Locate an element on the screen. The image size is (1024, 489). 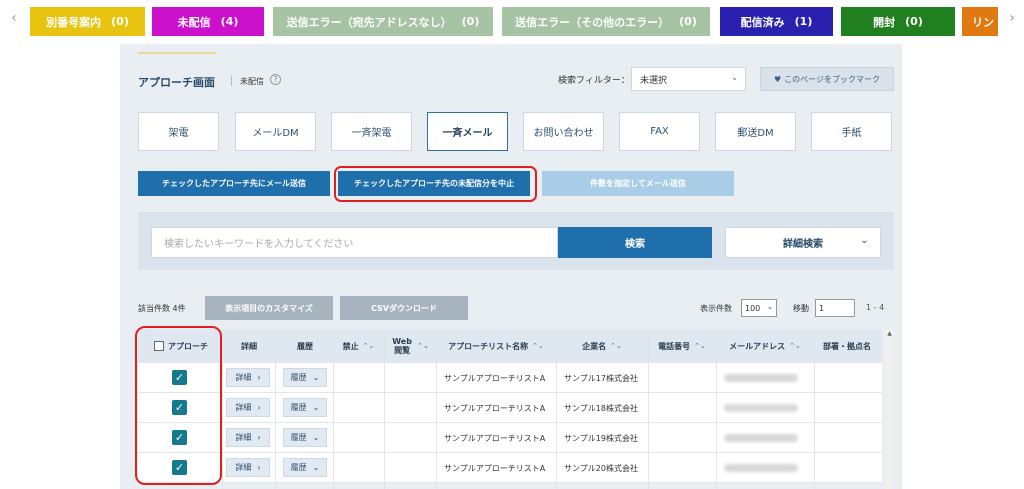
header-list-name: アプローチリスト名称 ⌃⌄ is located at coordinates (496, 346).